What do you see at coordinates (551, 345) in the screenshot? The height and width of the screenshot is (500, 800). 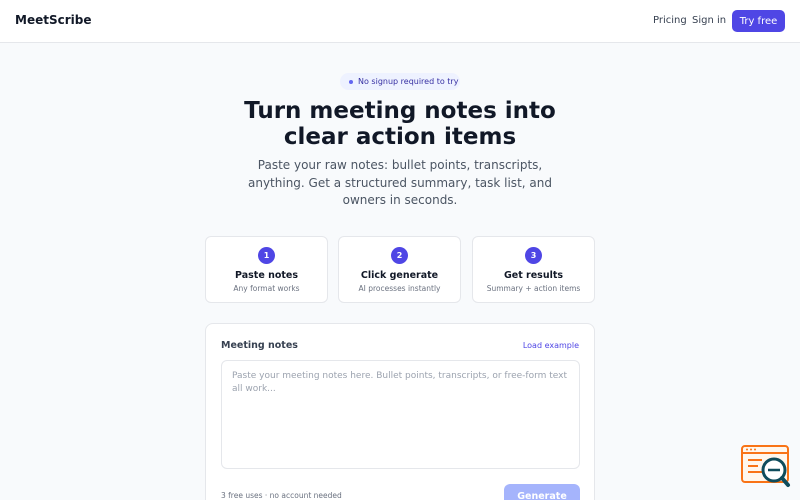 I see `load-example-link: Load example` at bounding box center [551, 345].